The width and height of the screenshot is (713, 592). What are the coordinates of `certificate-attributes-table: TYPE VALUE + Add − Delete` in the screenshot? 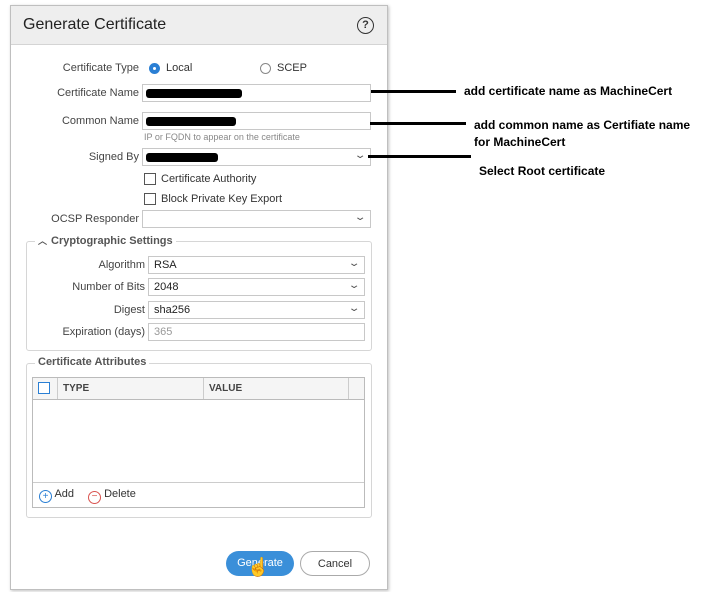 It's located at (198, 442).